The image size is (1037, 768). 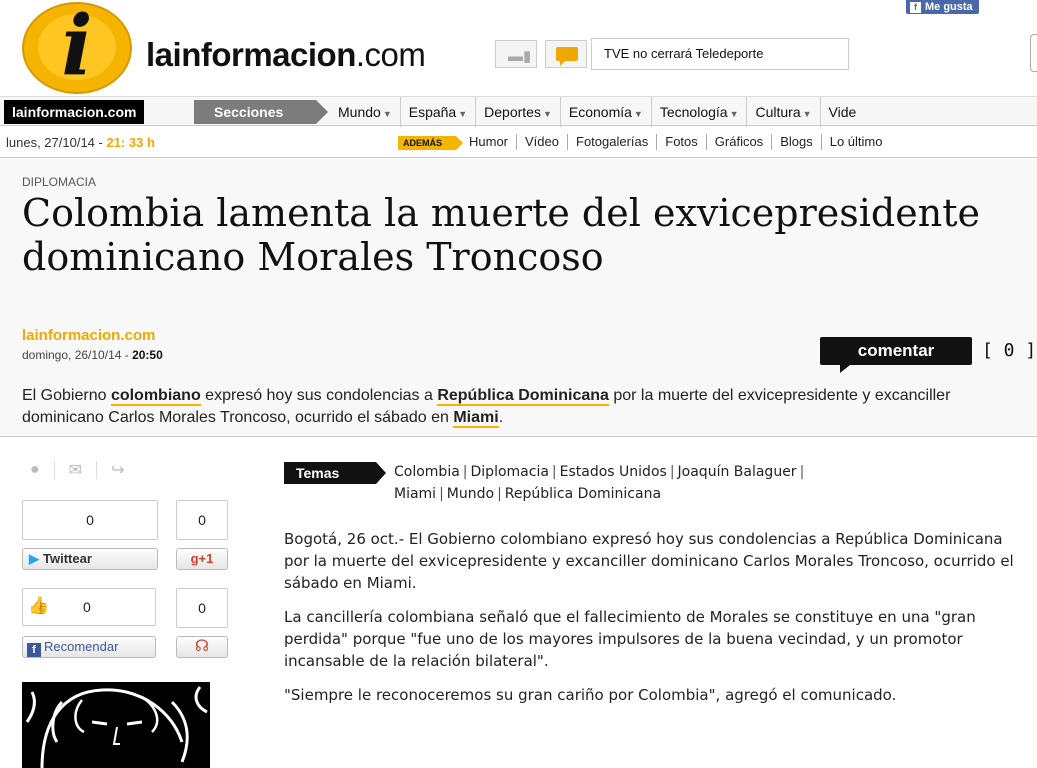 What do you see at coordinates (35, 470) in the screenshot?
I see `report-icon: ●` at bounding box center [35, 470].